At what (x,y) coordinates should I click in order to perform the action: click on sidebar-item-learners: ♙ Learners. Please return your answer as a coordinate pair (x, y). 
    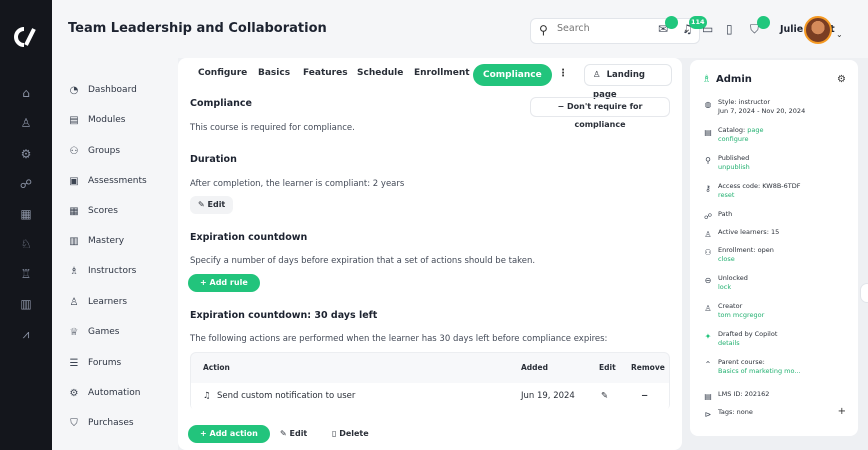
    Looking at the image, I should click on (97, 302).